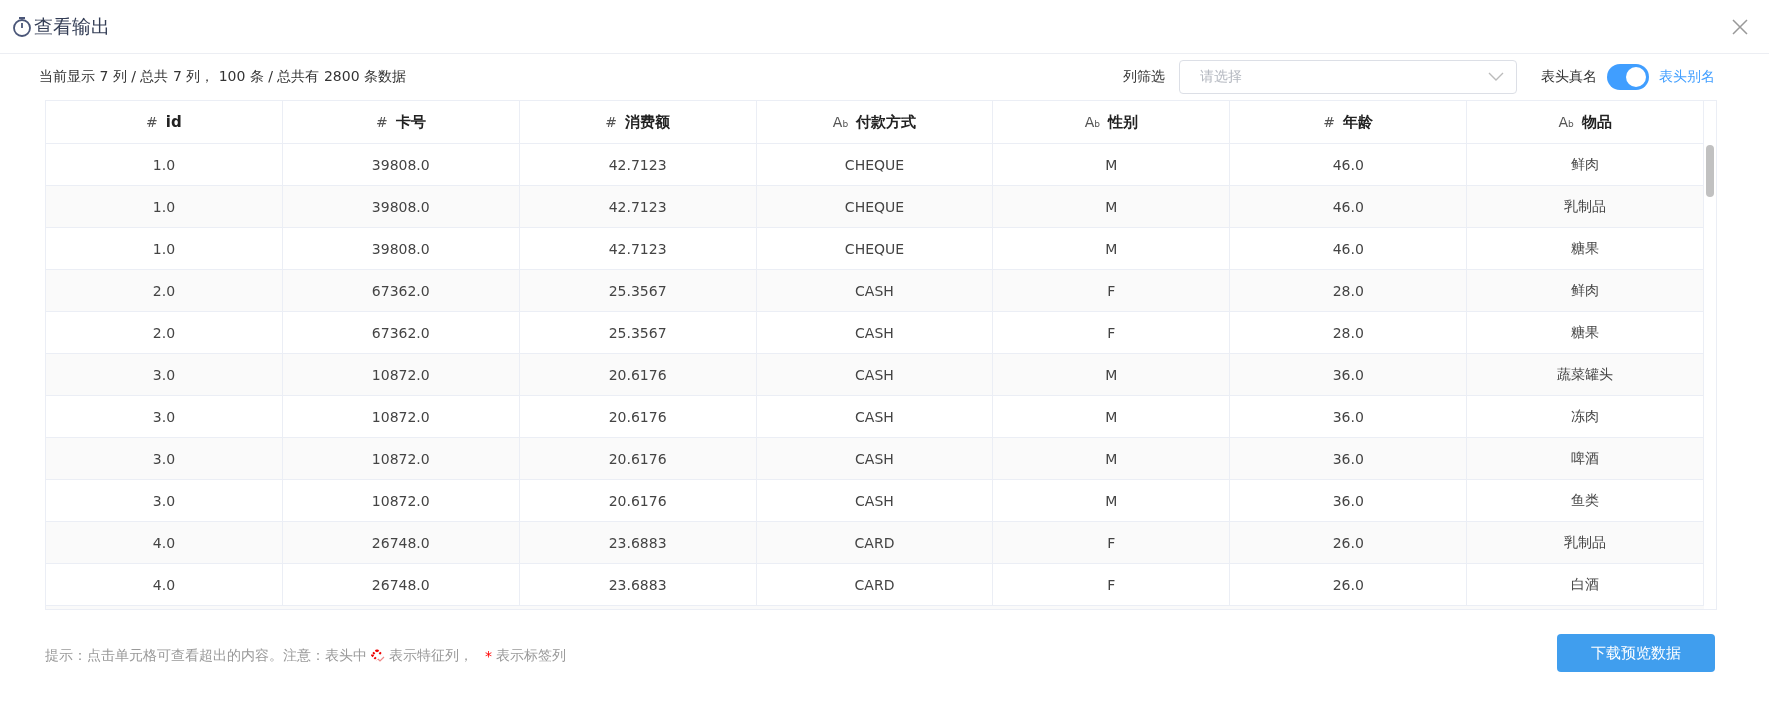 The width and height of the screenshot is (1769, 718). Describe the element at coordinates (1628, 77) in the screenshot. I see `header-toggle` at that location.